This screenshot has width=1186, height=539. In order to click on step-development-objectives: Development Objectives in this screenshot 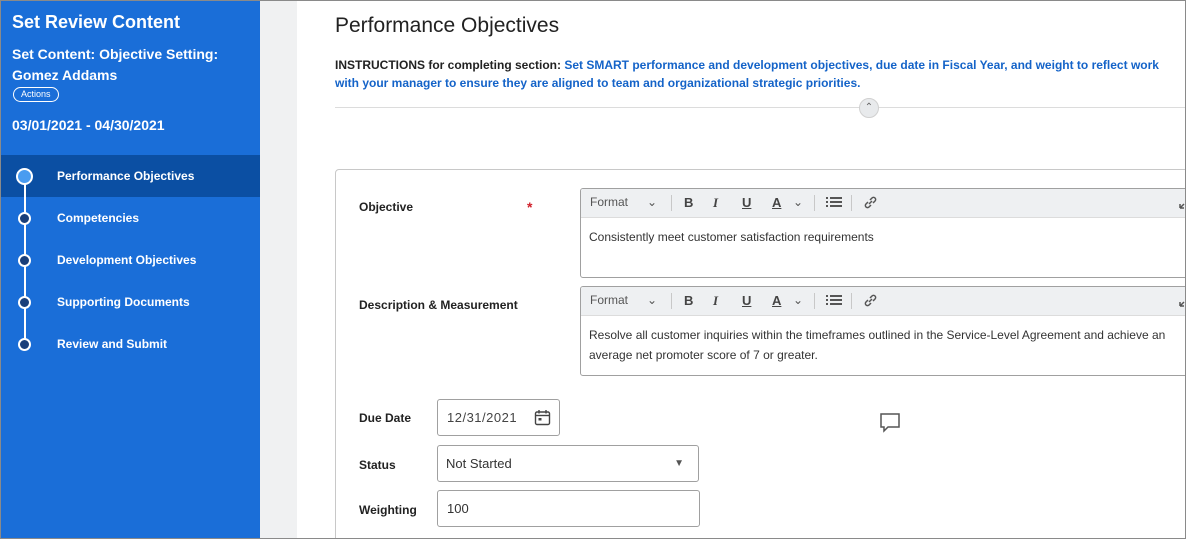, I will do `click(130, 260)`.